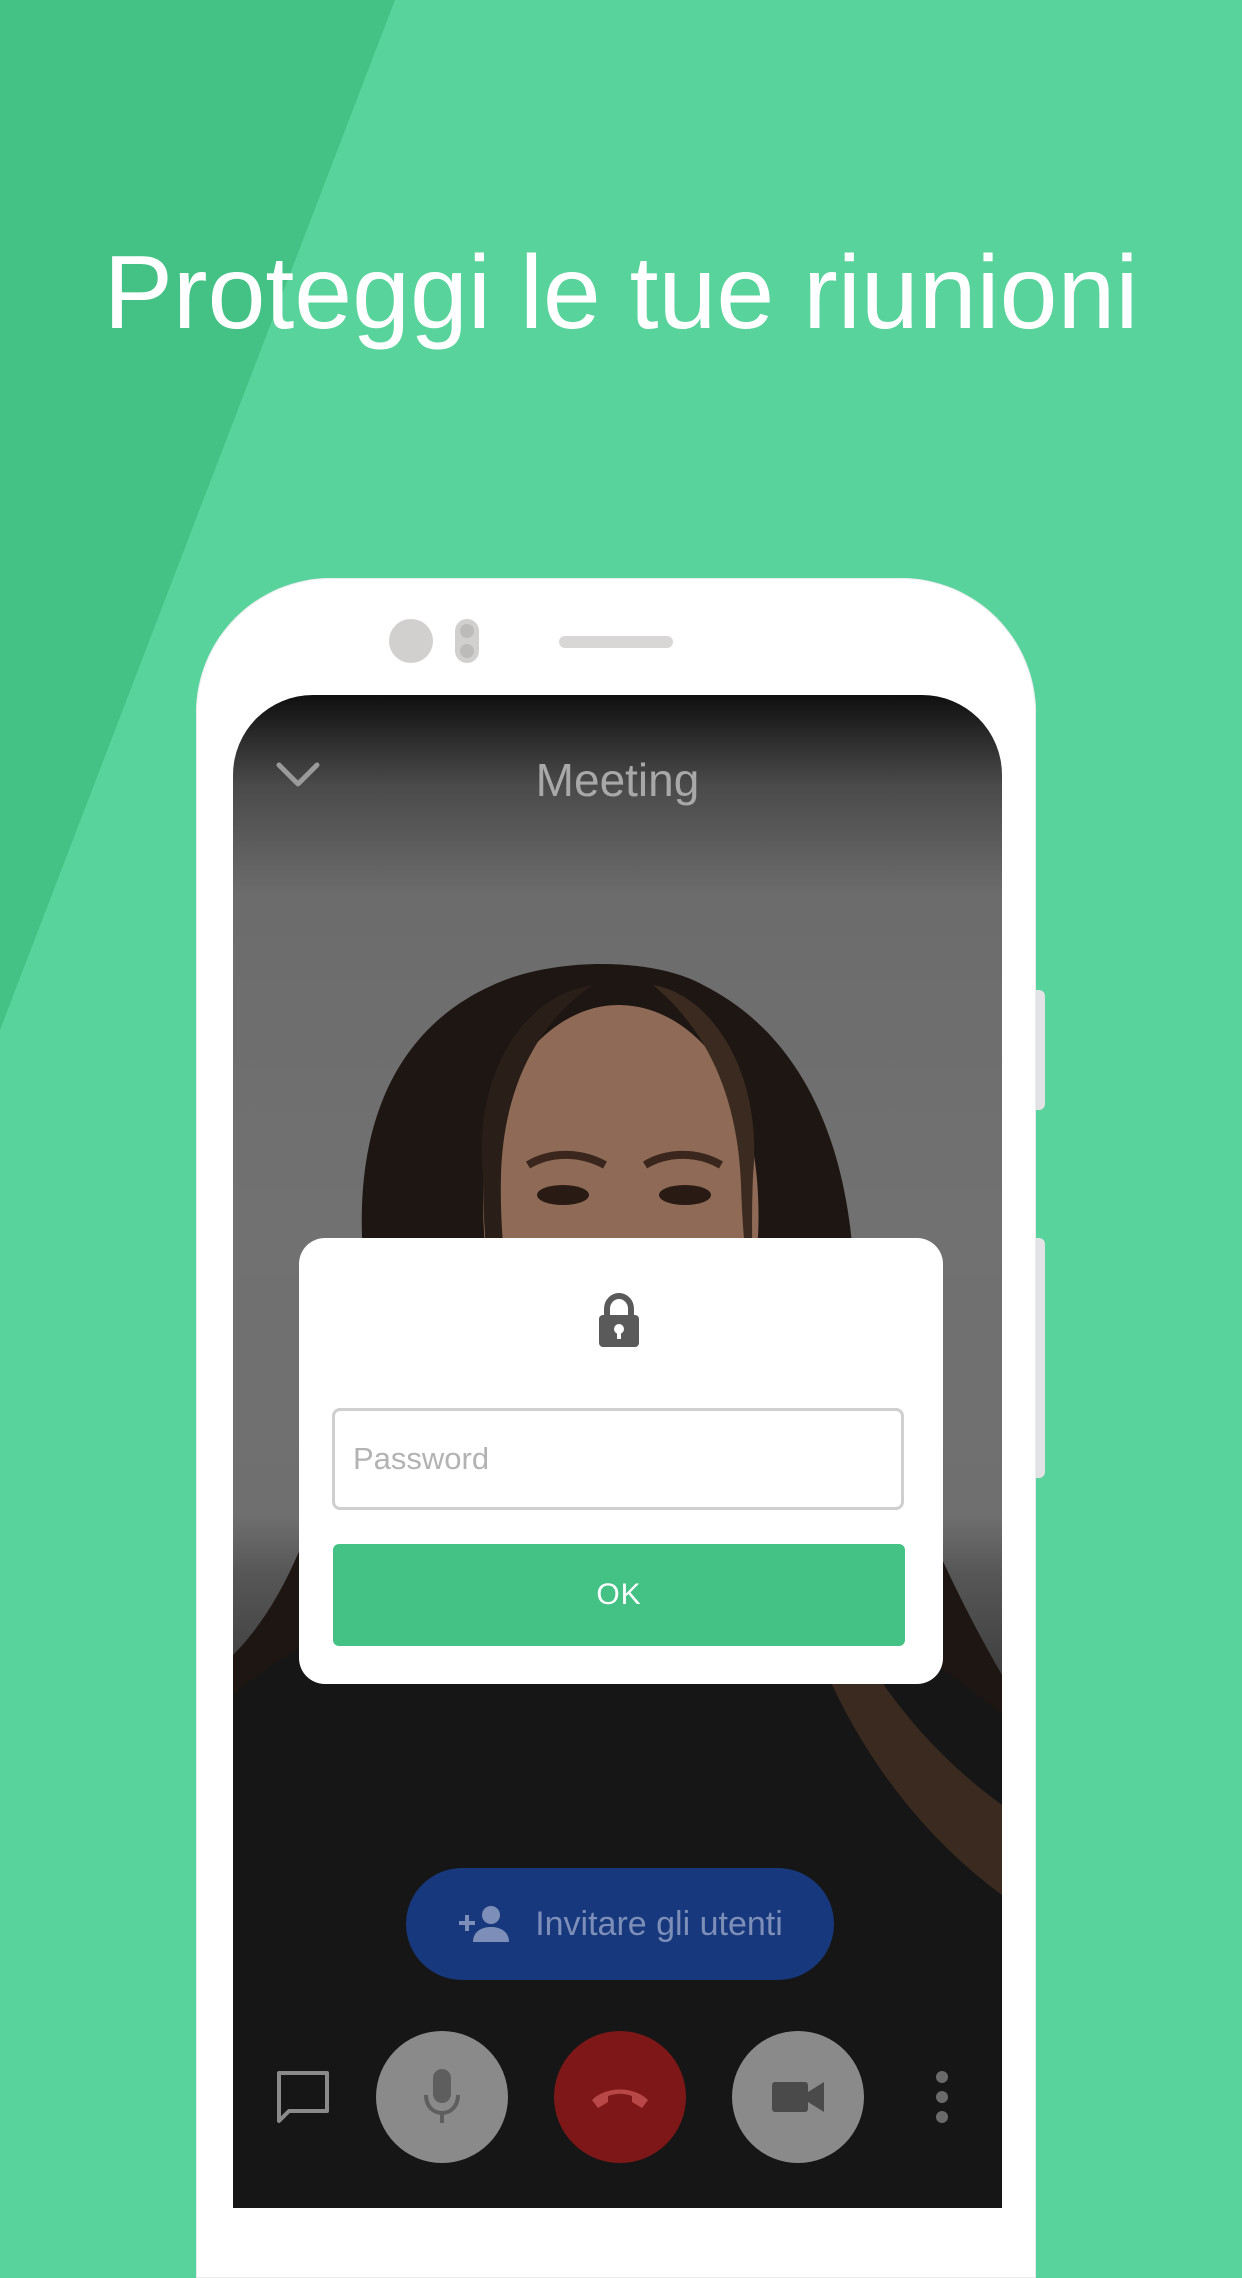  I want to click on video-icon, so click(798, 2097).